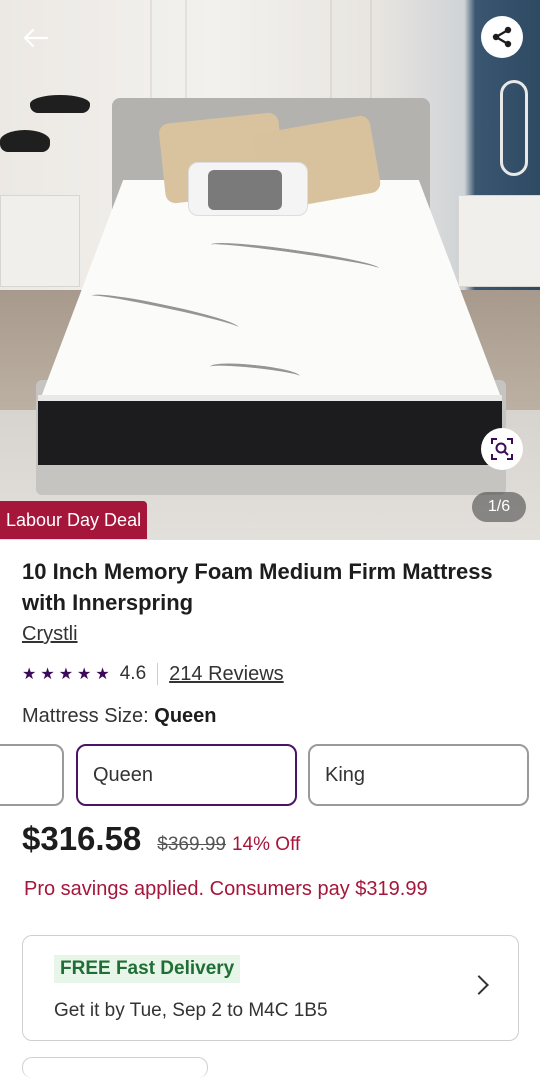 The image size is (540, 1078). I want to click on size-option-queen: Queen, so click(186, 775).